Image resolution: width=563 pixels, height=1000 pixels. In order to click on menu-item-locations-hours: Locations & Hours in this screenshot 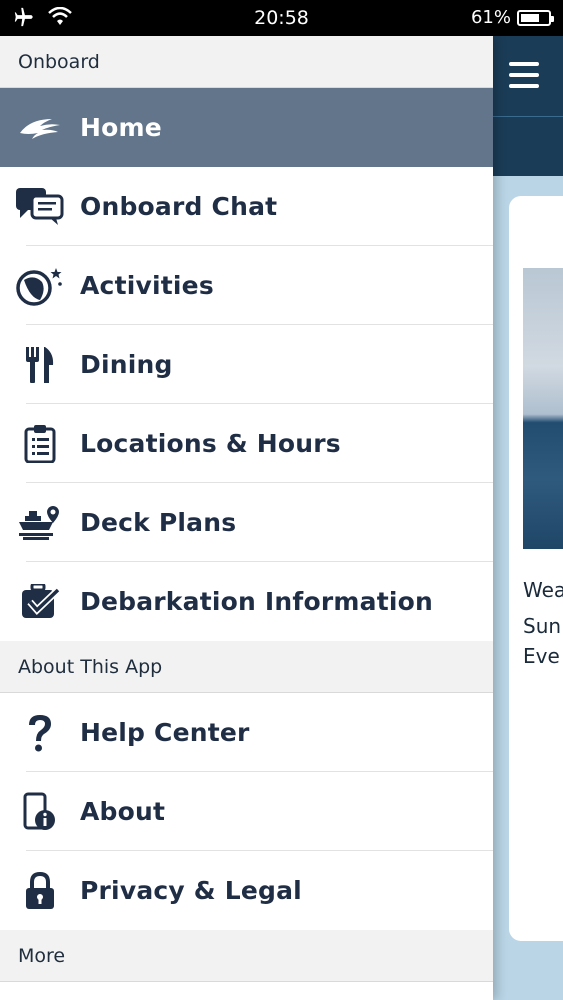, I will do `click(246, 443)`.